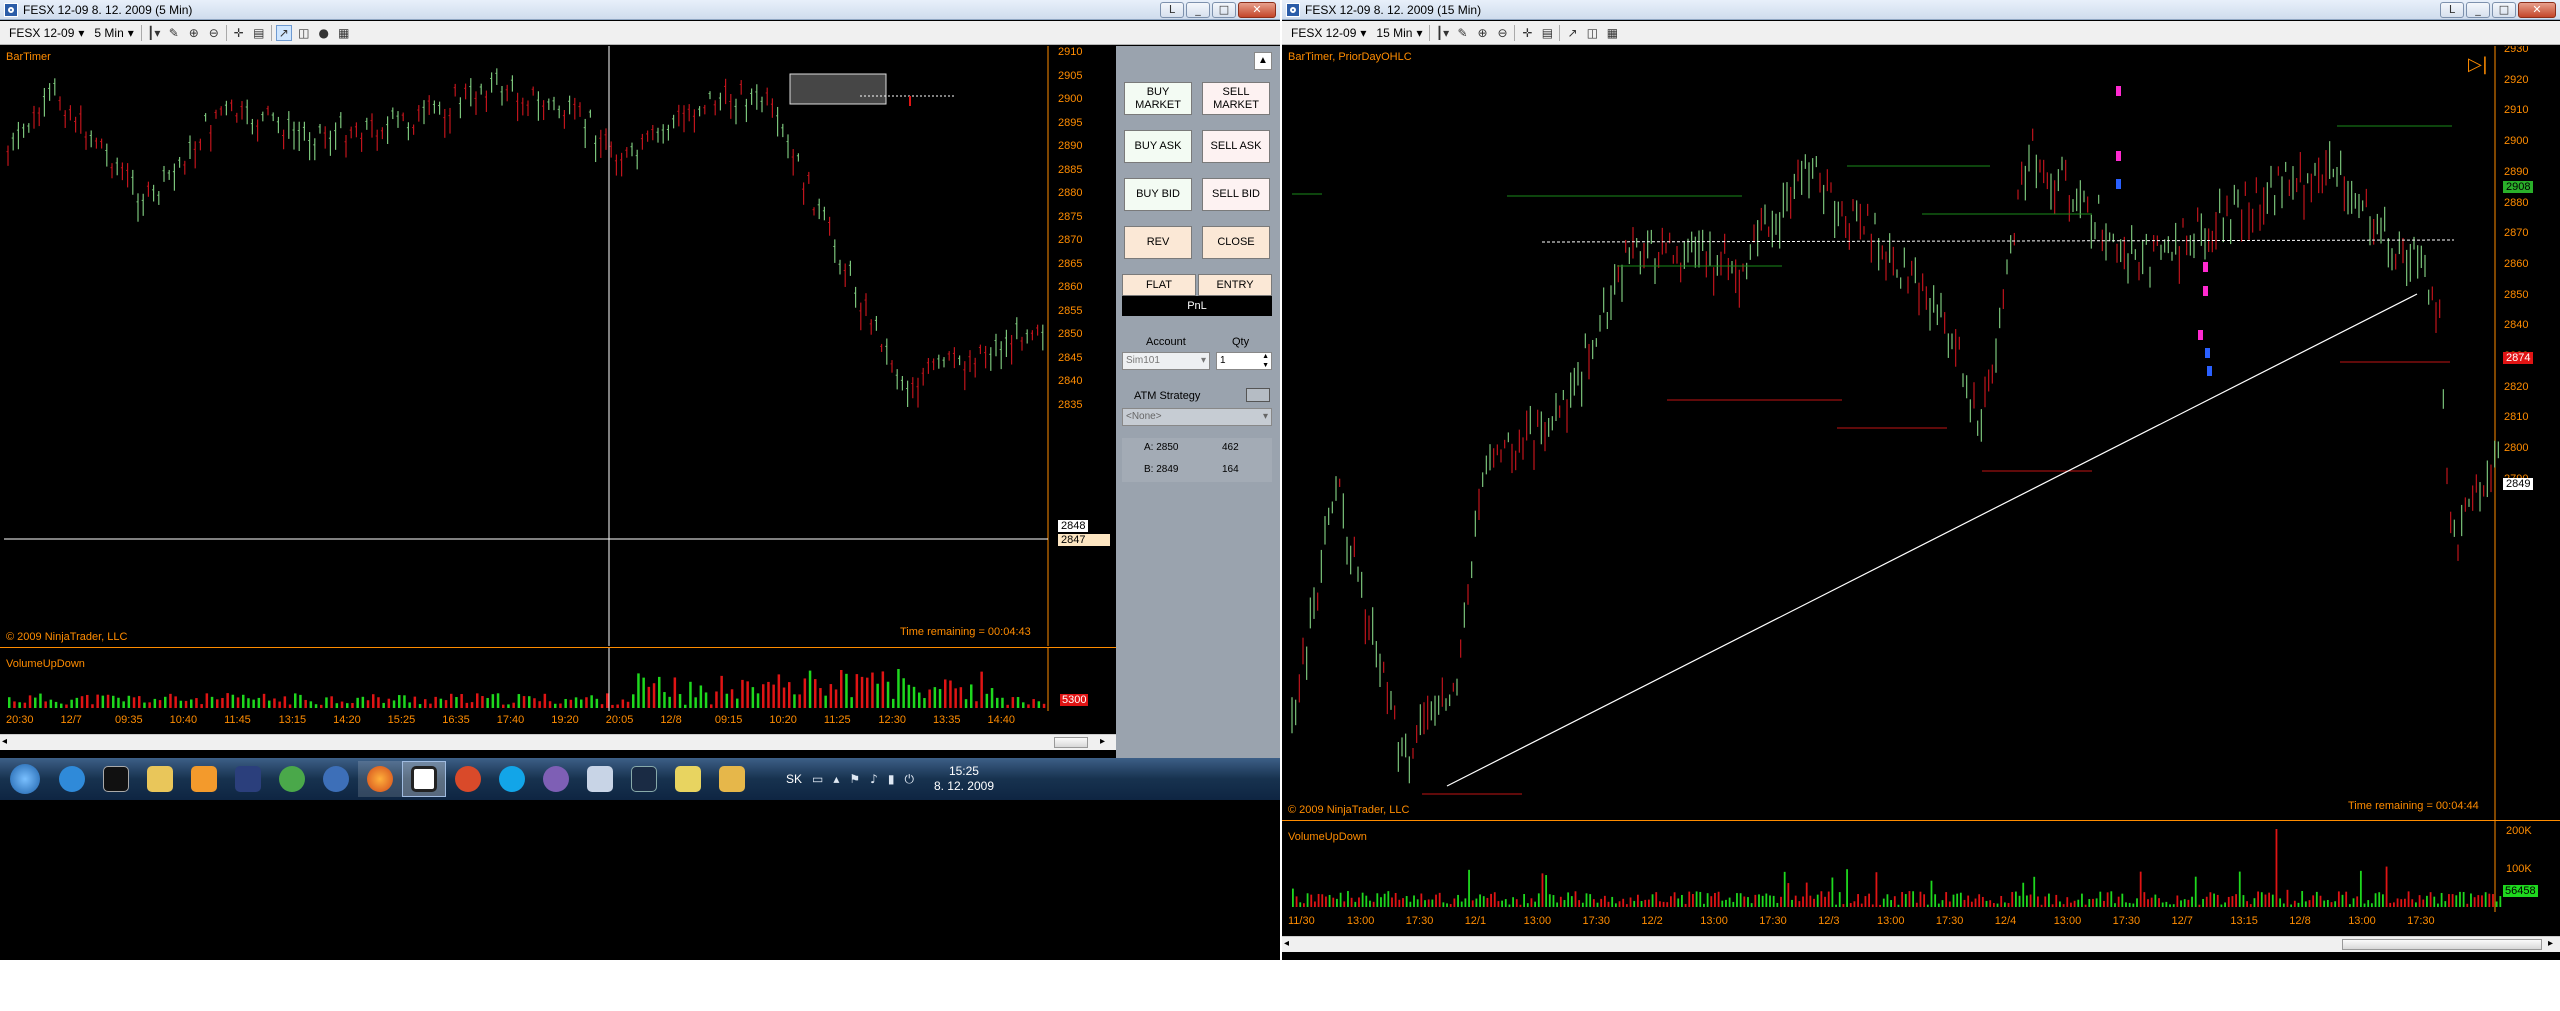 The image size is (2560, 1011). I want to click on close-position-button: CLOSE, so click(1236, 242).